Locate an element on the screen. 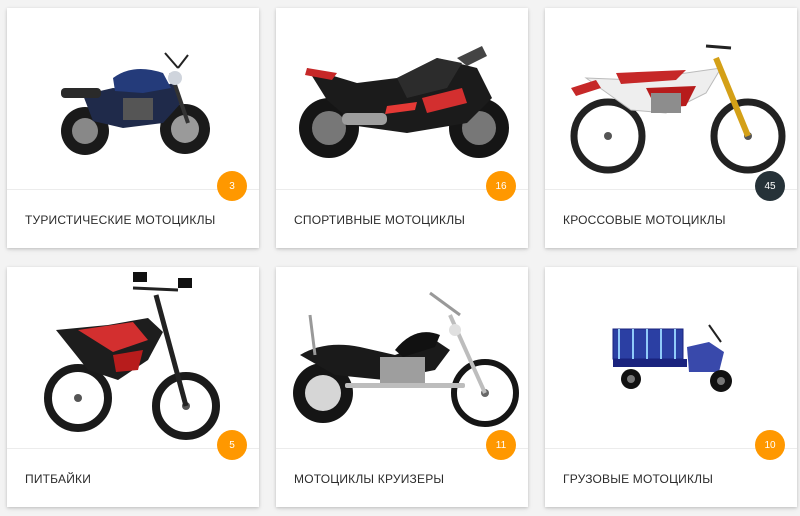 The image size is (800, 516). category-card-sport: СПОРТИВНЫЕ МОТОЦИКЛЫ 16 is located at coordinates (402, 128).